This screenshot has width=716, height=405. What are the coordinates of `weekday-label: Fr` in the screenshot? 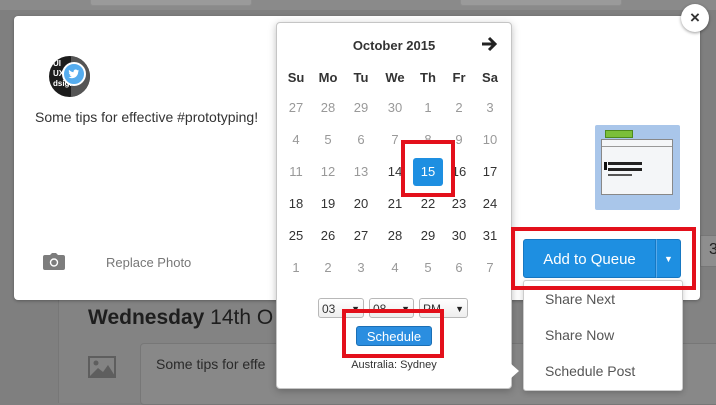 It's located at (459, 77).